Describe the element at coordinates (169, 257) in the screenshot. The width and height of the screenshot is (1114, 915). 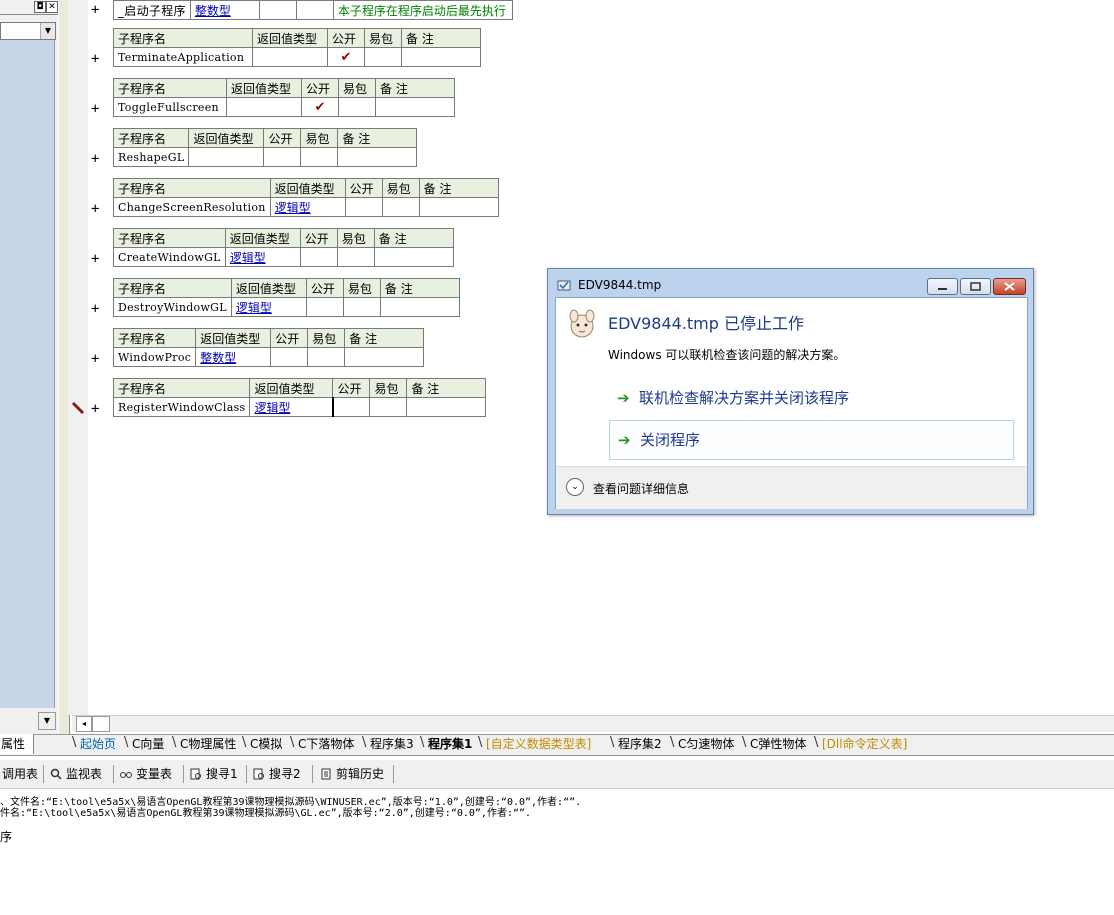
I see `subroutine-name: CreateWindowGL` at that location.